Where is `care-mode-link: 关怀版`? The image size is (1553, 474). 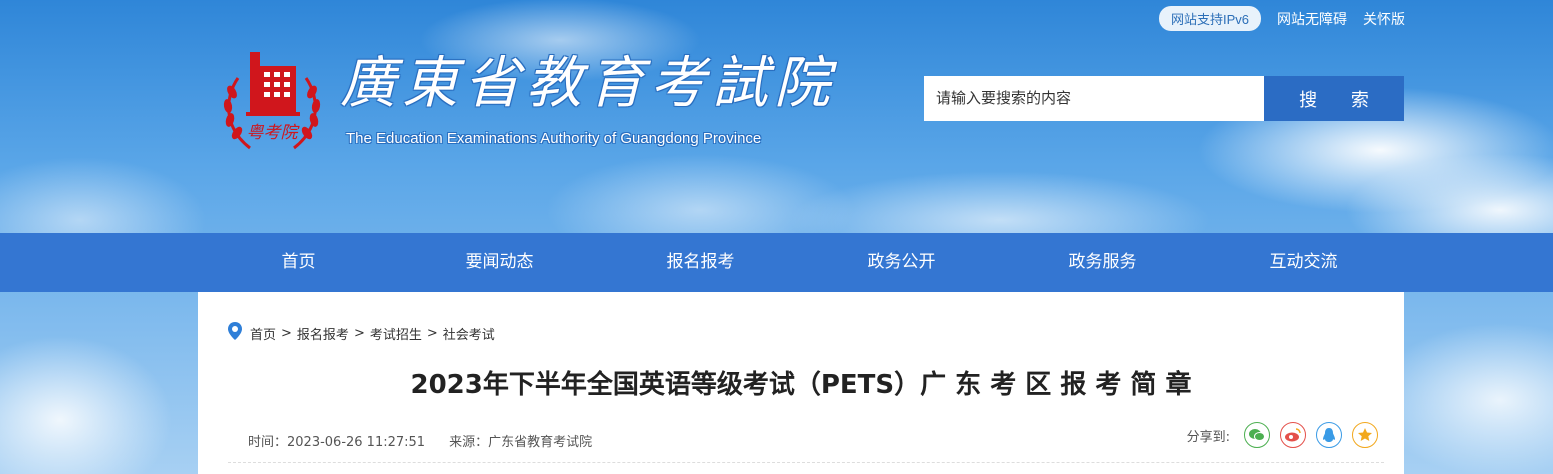 care-mode-link: 关怀版 is located at coordinates (1384, 19).